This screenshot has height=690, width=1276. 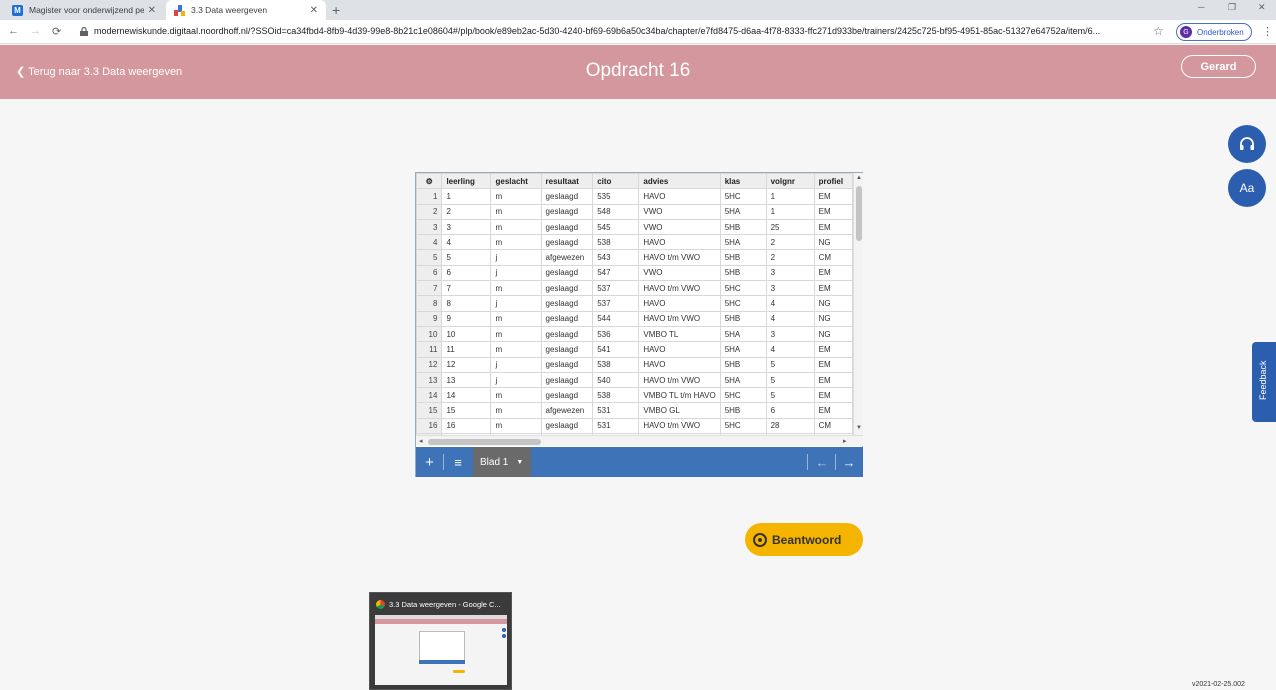 What do you see at coordinates (567, 410) in the screenshot?
I see `table-cell: afgewezen` at bounding box center [567, 410].